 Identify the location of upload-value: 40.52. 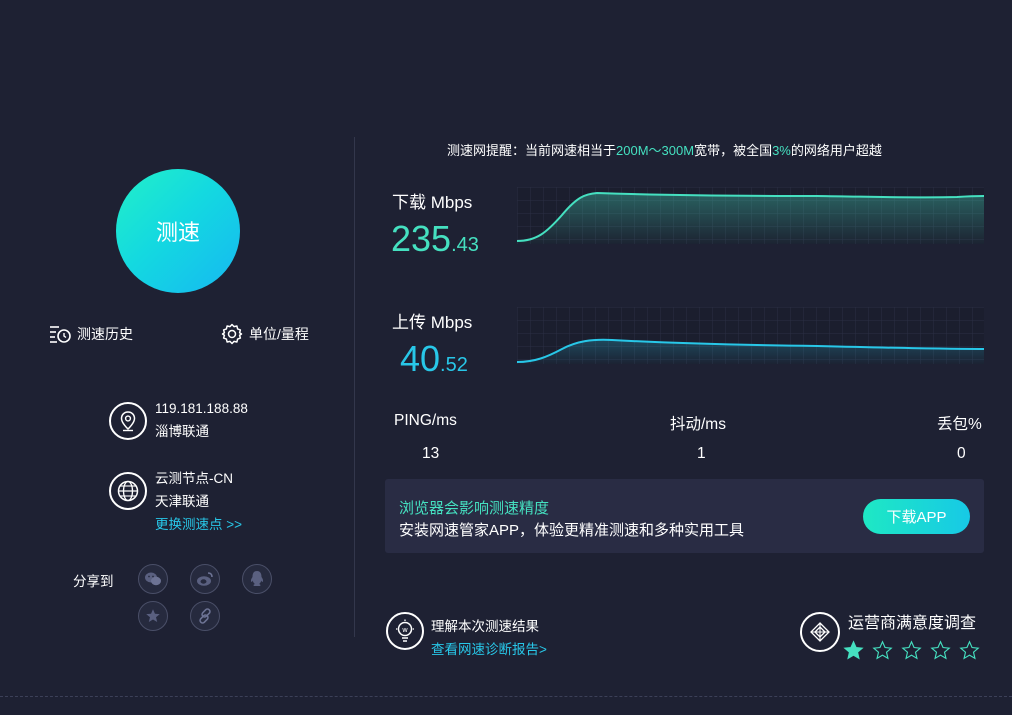
(434, 362).